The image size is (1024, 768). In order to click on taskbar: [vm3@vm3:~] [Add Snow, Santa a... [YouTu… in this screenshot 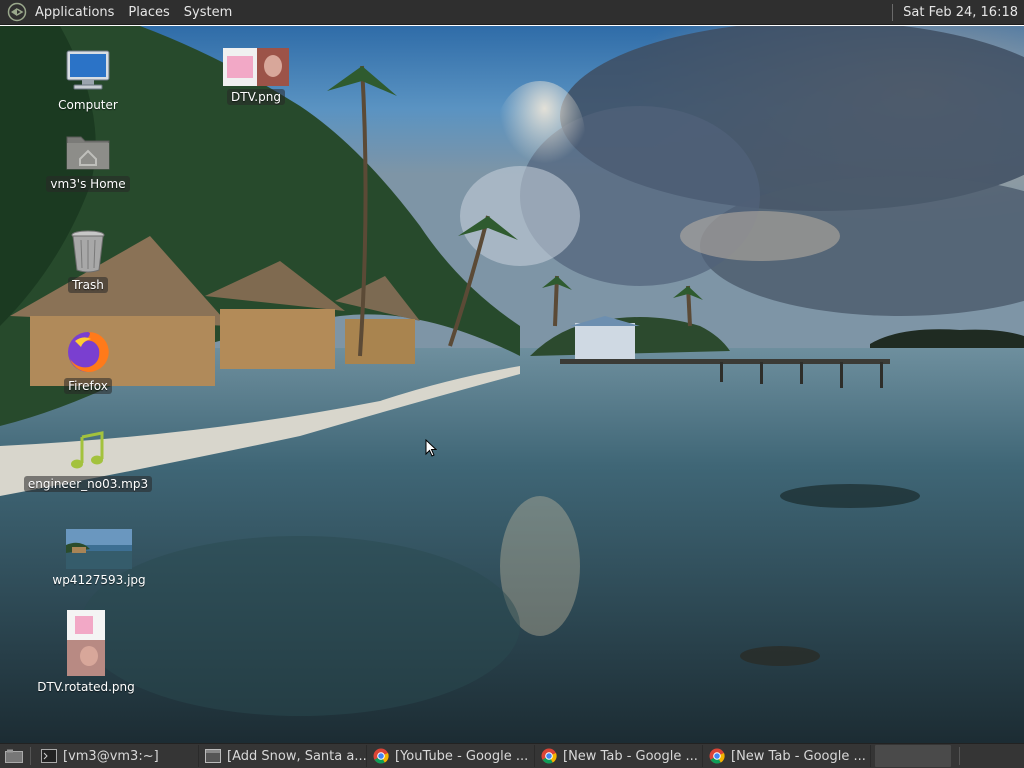, I will do `click(512, 755)`.